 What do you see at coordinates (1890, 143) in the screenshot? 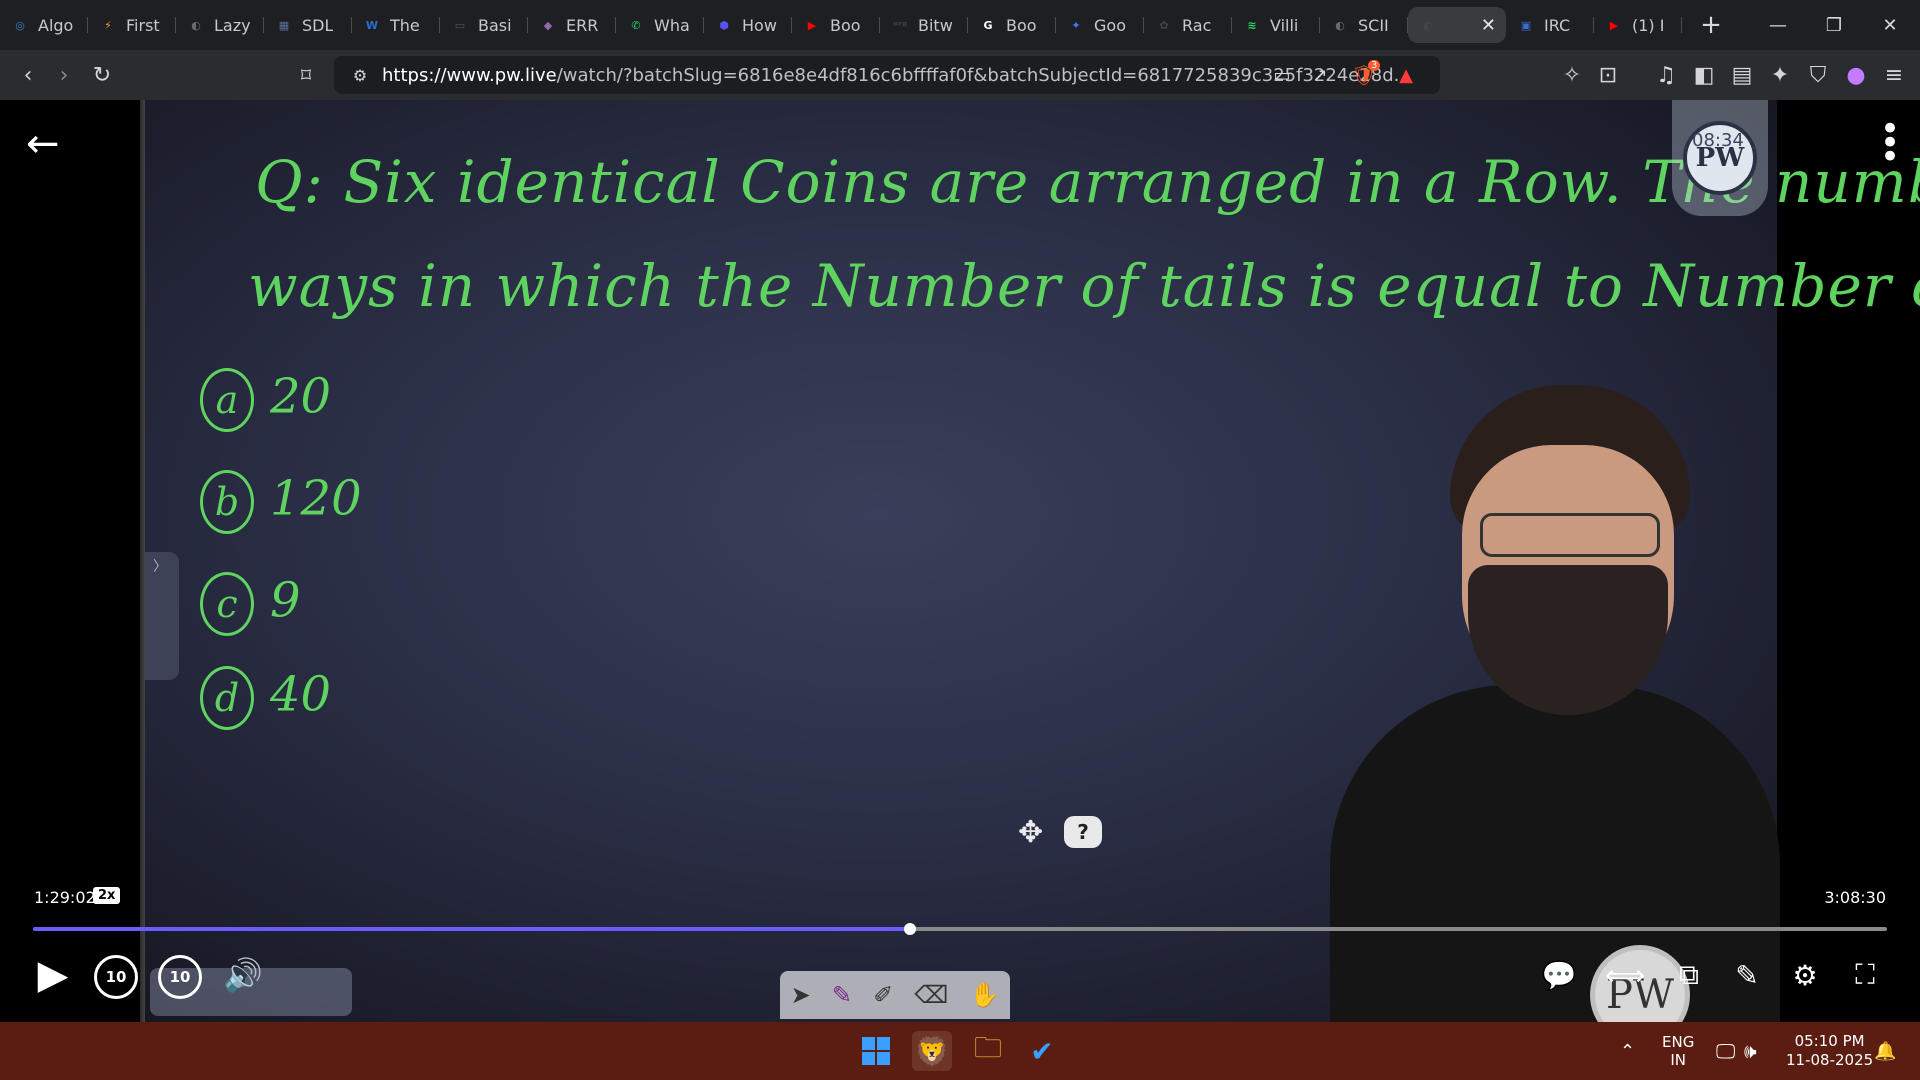
I see `more-options-icon: • • •` at bounding box center [1890, 143].